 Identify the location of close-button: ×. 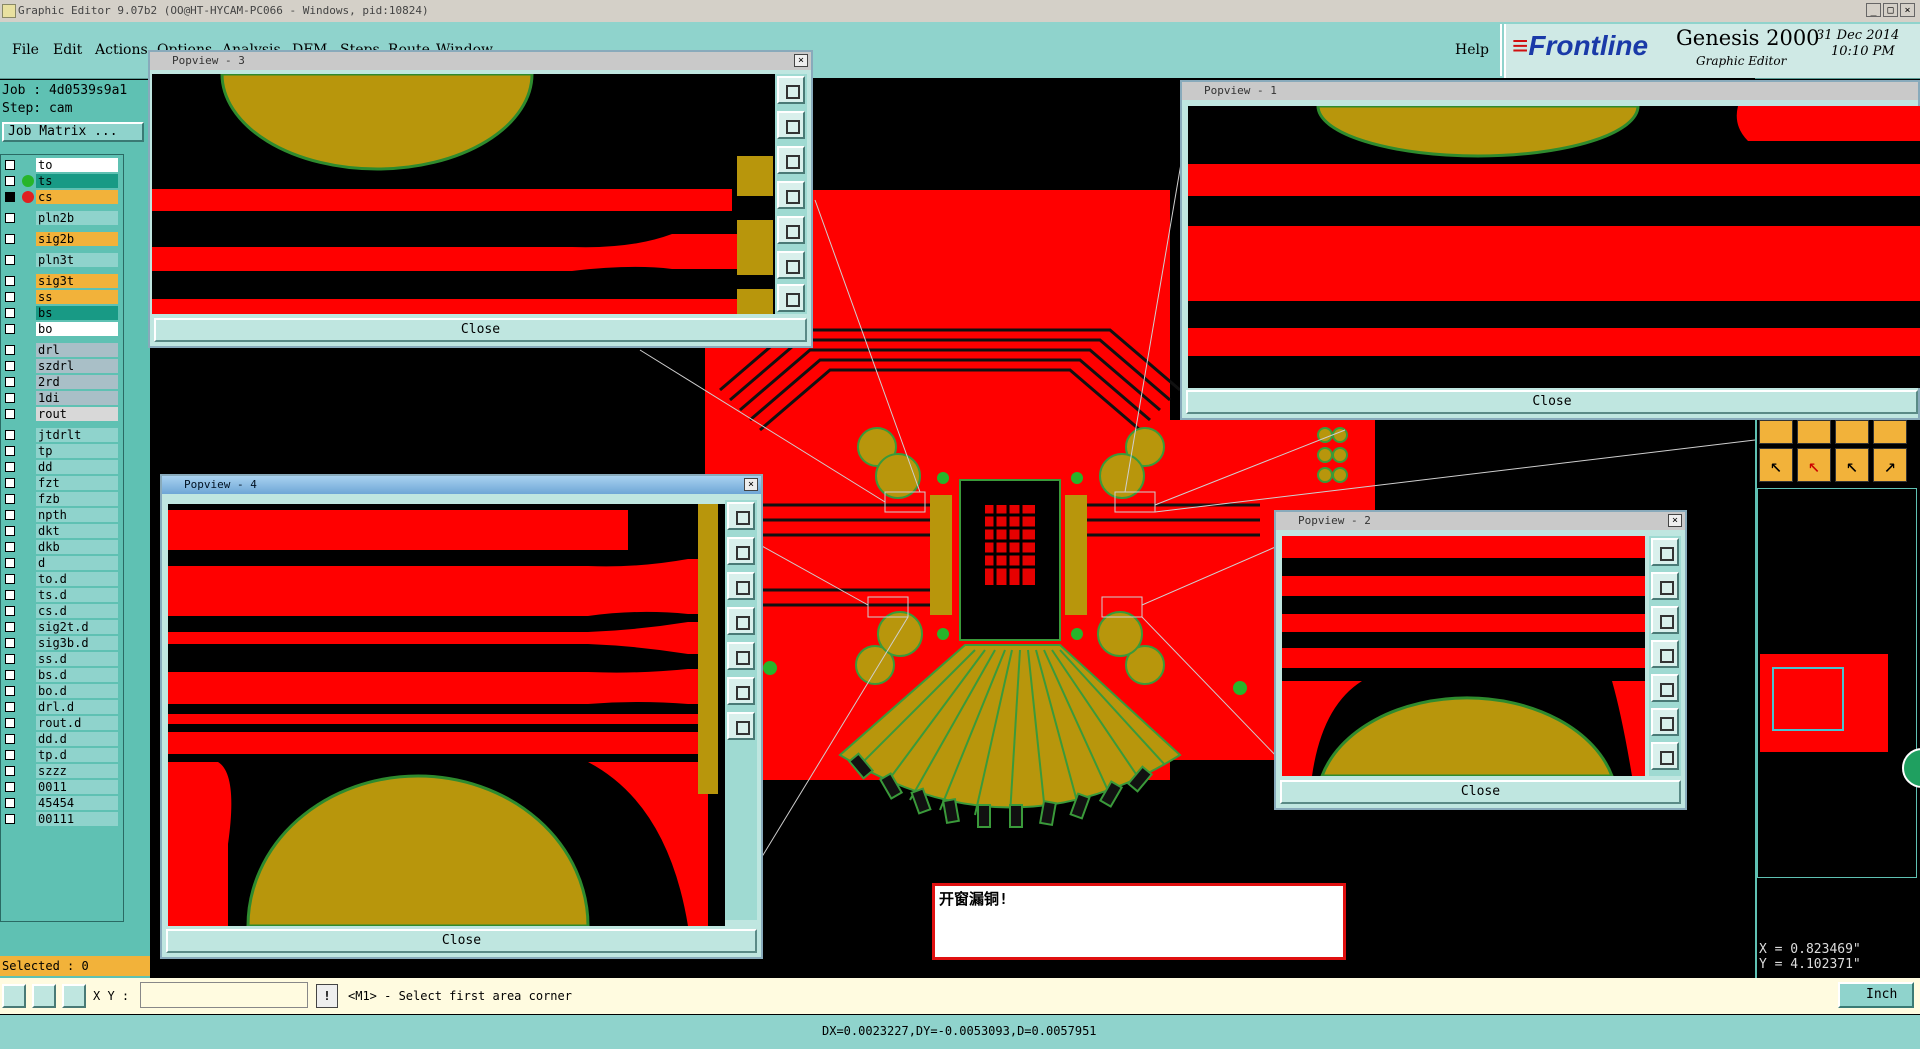
(1907, 10).